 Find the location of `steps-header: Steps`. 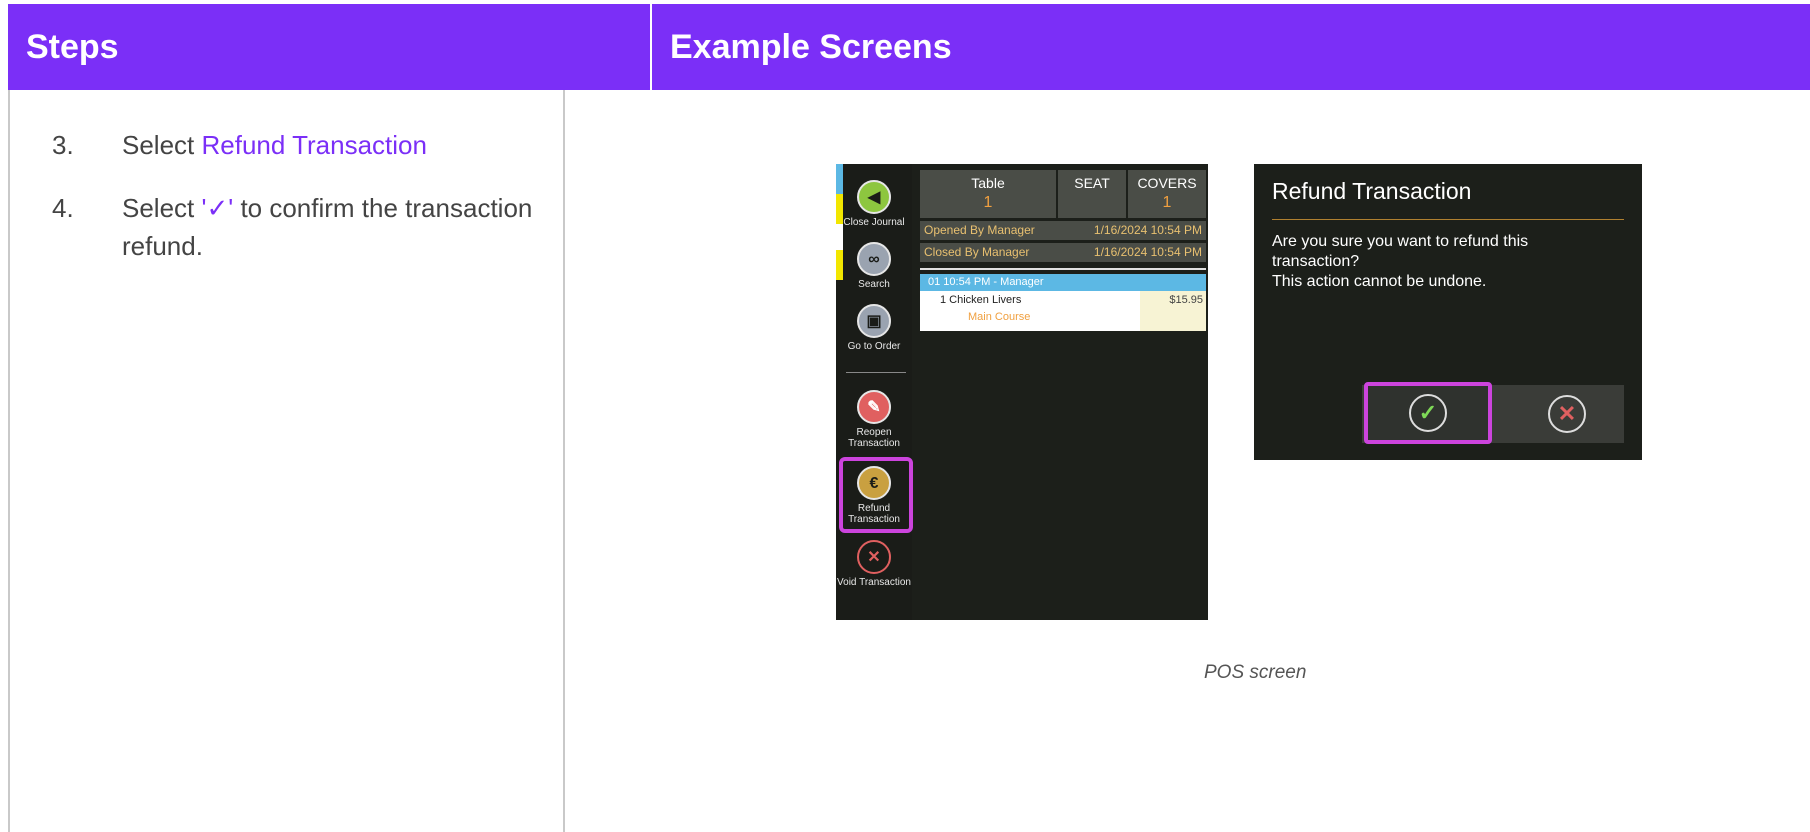

steps-header: Steps is located at coordinates (72, 46).